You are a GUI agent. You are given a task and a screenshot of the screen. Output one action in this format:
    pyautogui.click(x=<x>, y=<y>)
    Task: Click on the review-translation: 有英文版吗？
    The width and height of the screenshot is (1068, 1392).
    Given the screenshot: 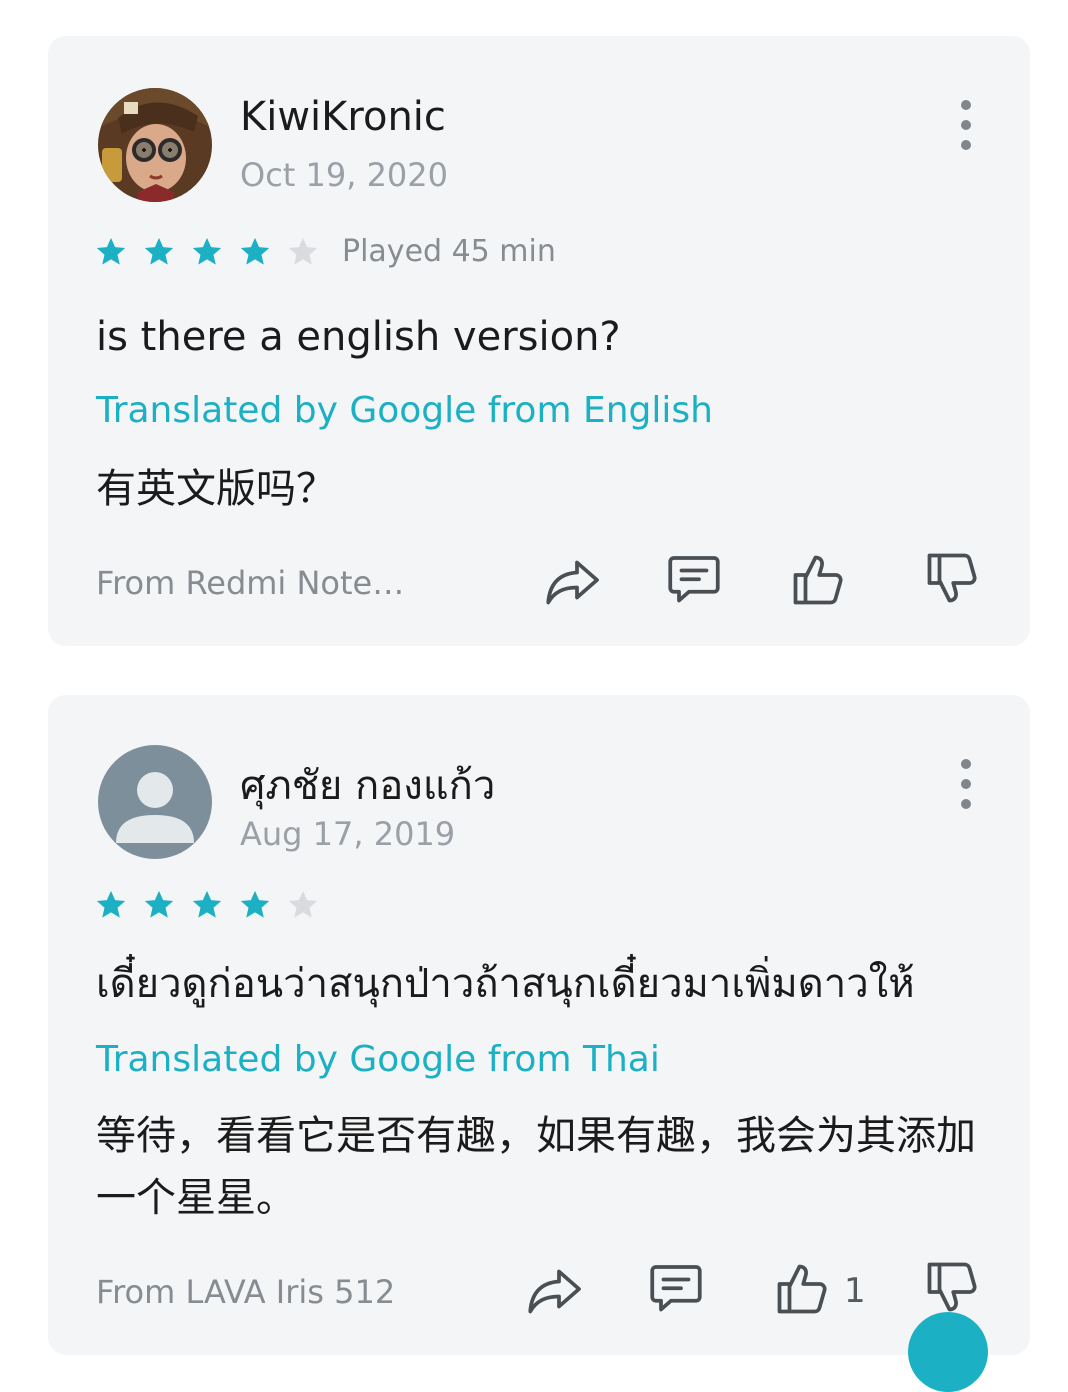 What is the action you would take?
    pyautogui.click(x=216, y=489)
    